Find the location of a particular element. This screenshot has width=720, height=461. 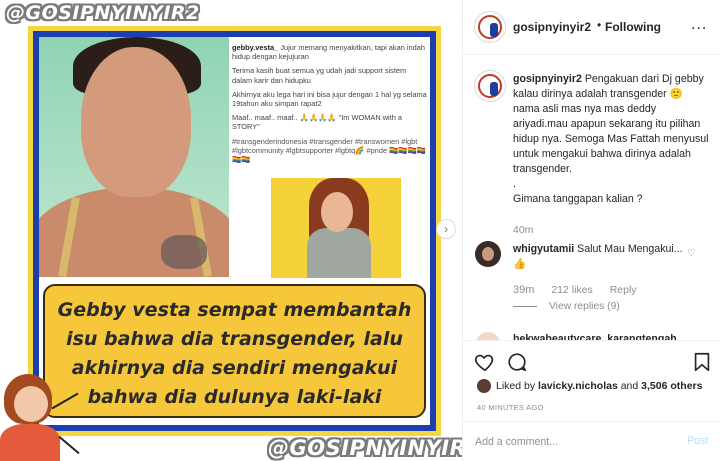

headline-line-3: akhirnya dia sendiri mengakui is located at coordinates (234, 368).